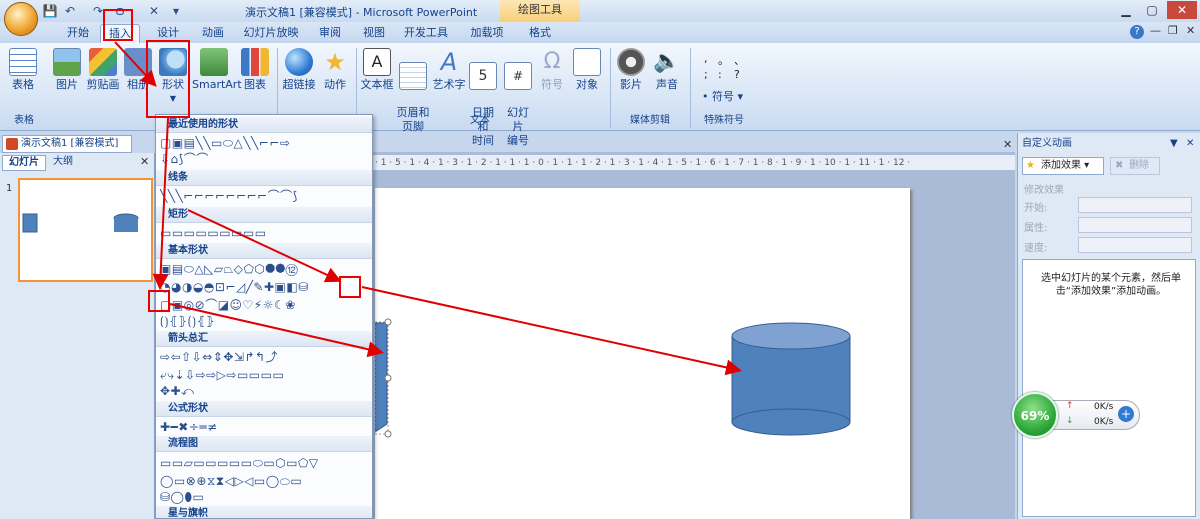  What do you see at coordinates (265, 233) in the screenshot?
I see `shapes-row: ▭▭▭▭▭▭▭▭▭` at bounding box center [265, 233].